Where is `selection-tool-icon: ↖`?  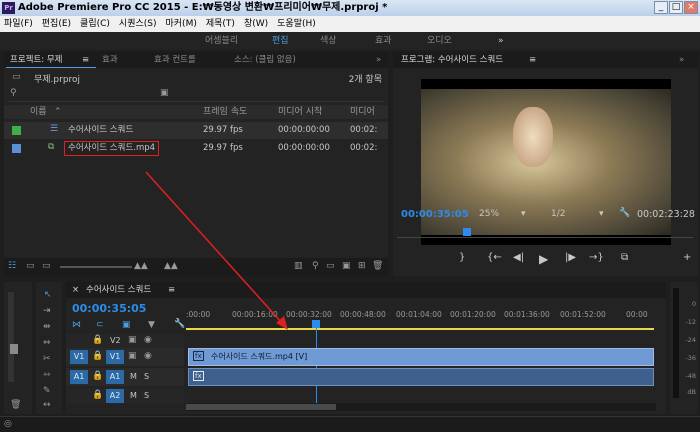
selection-tool-icon: ↖ is located at coordinates (48, 295).